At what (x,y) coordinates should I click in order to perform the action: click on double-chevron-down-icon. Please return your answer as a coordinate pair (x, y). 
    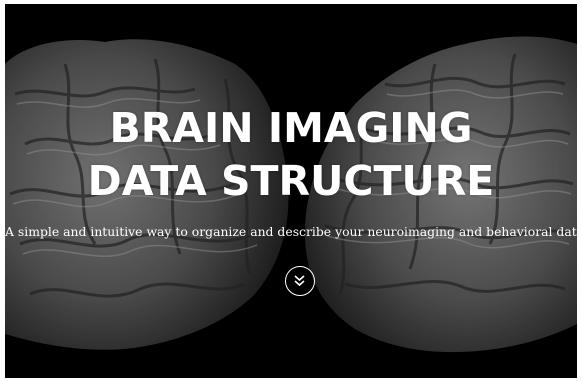
    Looking at the image, I should click on (299, 281).